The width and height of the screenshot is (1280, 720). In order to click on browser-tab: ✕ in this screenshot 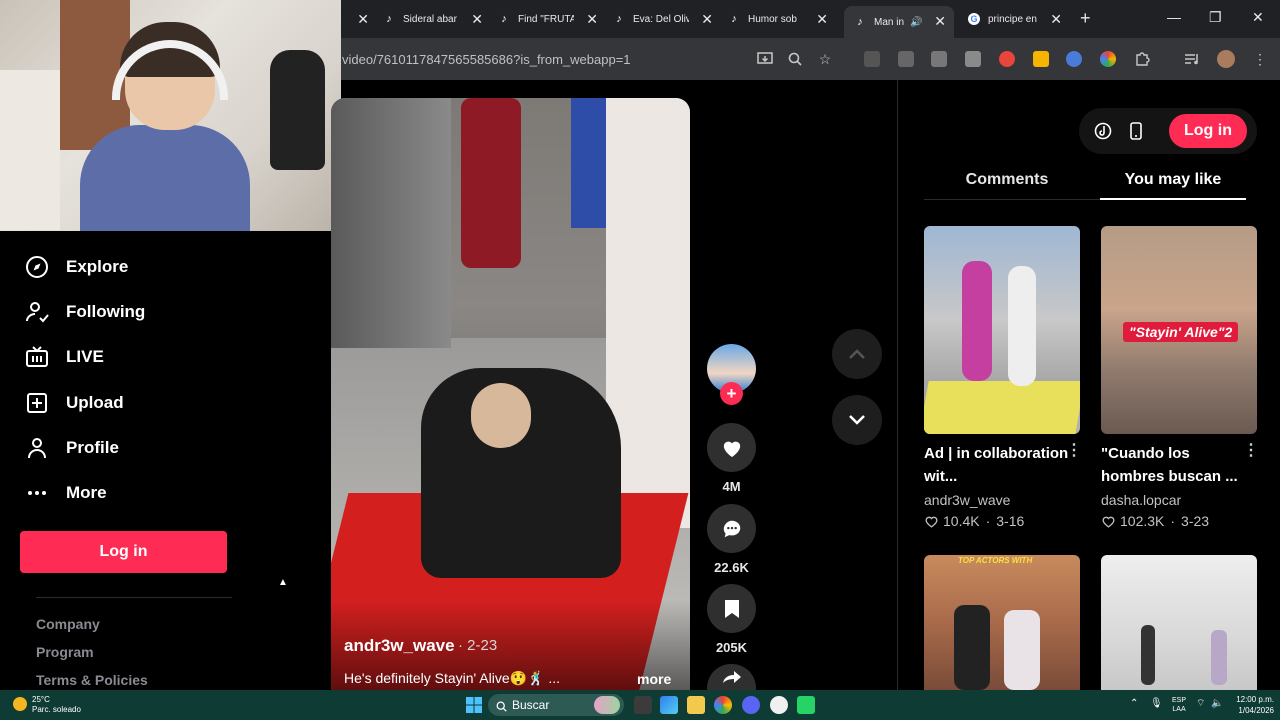, I will do `click(358, 19)`.